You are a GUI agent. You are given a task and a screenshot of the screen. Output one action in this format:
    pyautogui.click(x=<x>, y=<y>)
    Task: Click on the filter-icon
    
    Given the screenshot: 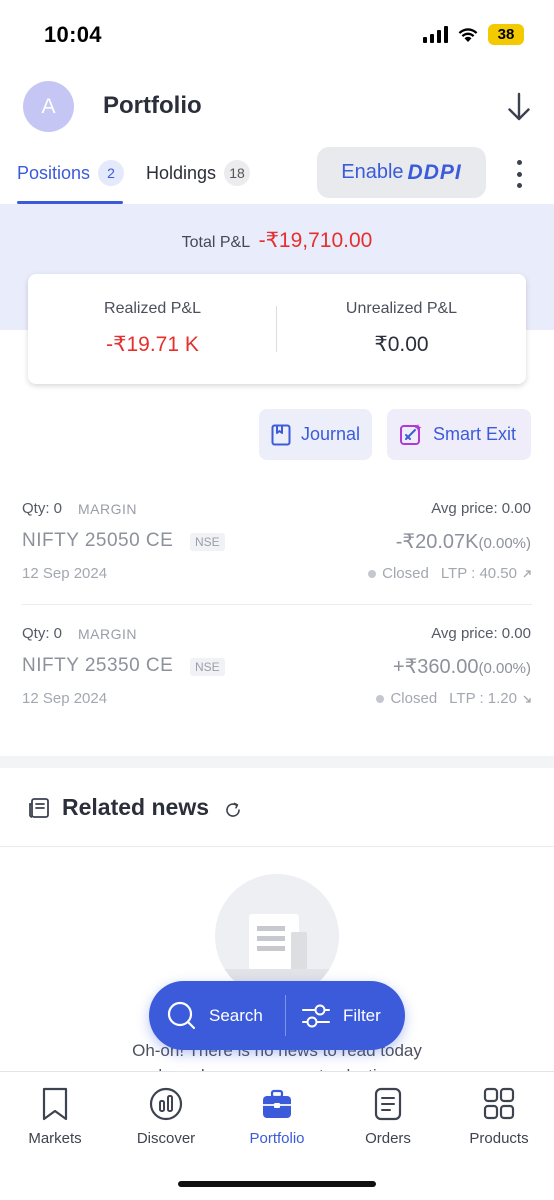 What is the action you would take?
    pyautogui.click(x=316, y=1015)
    